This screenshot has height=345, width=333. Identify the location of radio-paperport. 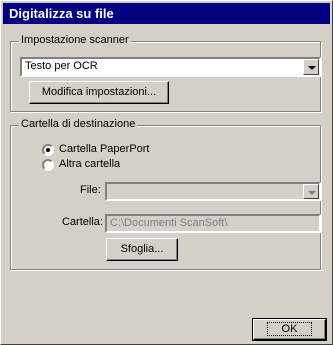
(48, 150).